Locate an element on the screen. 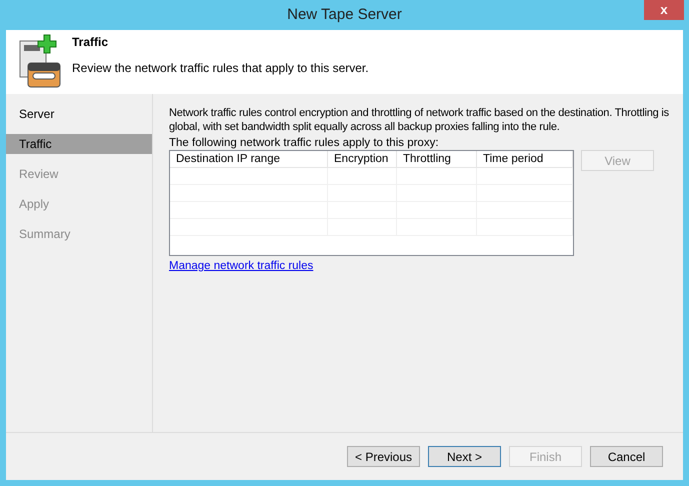 The height and width of the screenshot is (486, 689). wizard-button: < Previous is located at coordinates (383, 456).